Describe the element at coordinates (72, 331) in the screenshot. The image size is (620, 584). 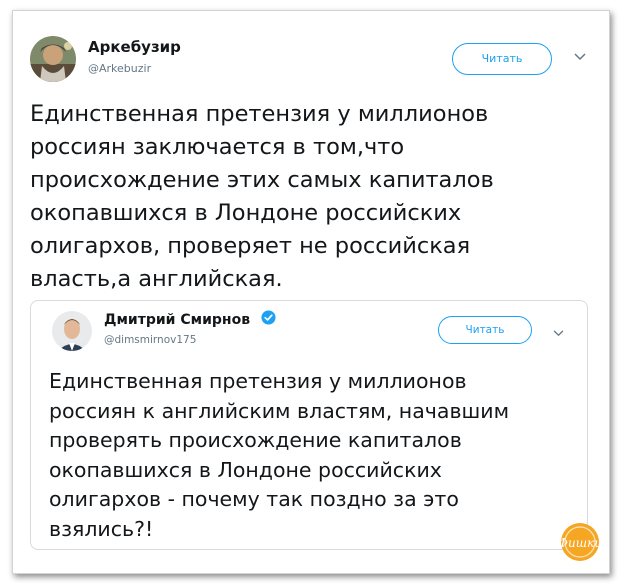
I see `quoted-avatar` at that location.